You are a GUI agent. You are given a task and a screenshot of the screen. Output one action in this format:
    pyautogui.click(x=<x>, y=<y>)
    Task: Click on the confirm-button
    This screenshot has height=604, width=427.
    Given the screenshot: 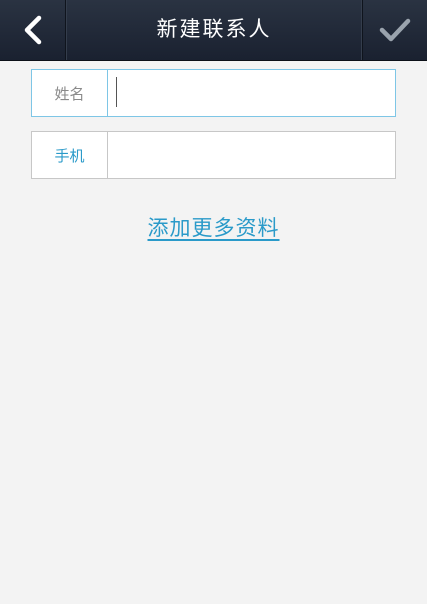 What is the action you would take?
    pyautogui.click(x=394, y=30)
    